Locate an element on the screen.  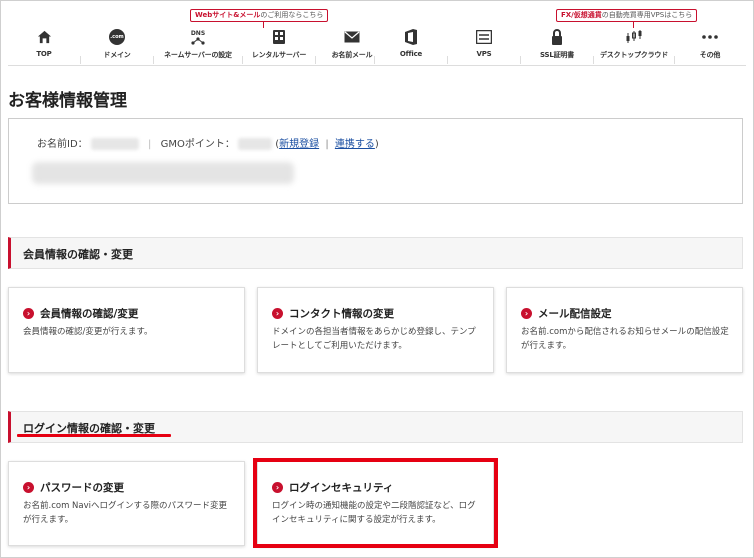
gmo-points-label: GMOポイント： is located at coordinates (197, 144).